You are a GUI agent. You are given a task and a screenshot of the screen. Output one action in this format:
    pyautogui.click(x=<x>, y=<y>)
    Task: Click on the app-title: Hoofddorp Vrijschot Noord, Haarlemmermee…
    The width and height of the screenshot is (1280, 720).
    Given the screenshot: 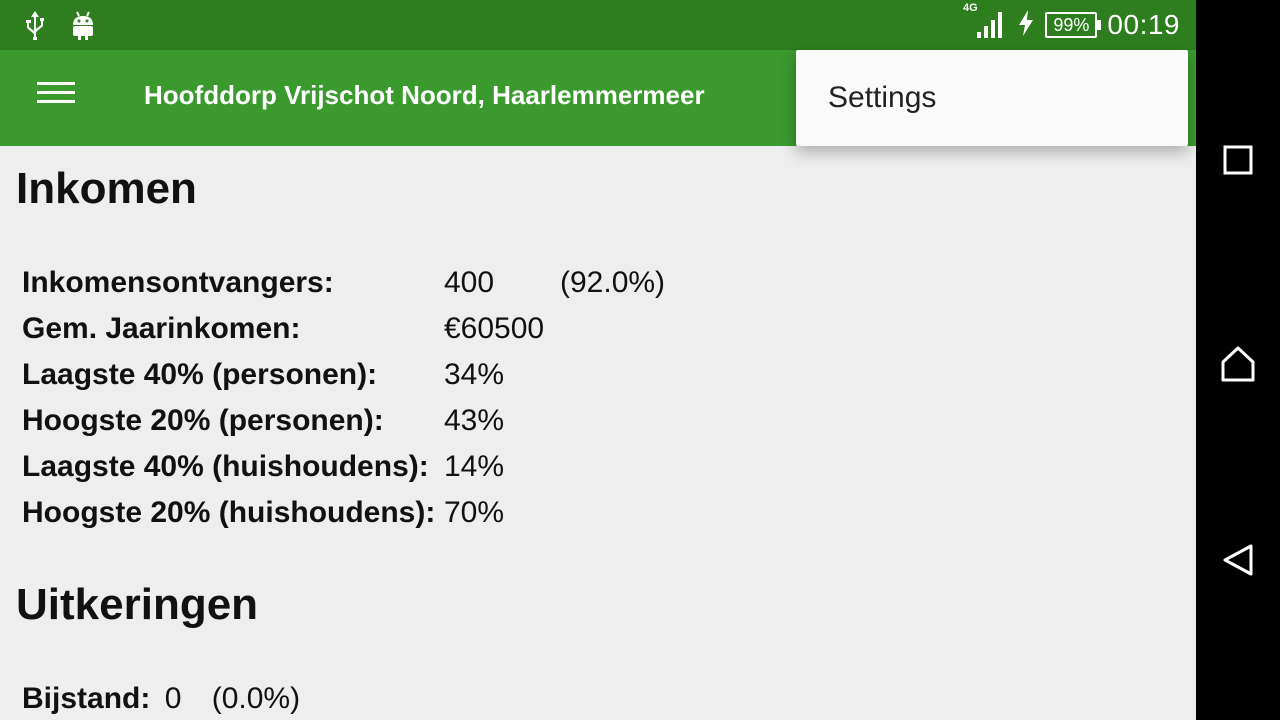 What is the action you would take?
    pyautogui.click(x=424, y=95)
    